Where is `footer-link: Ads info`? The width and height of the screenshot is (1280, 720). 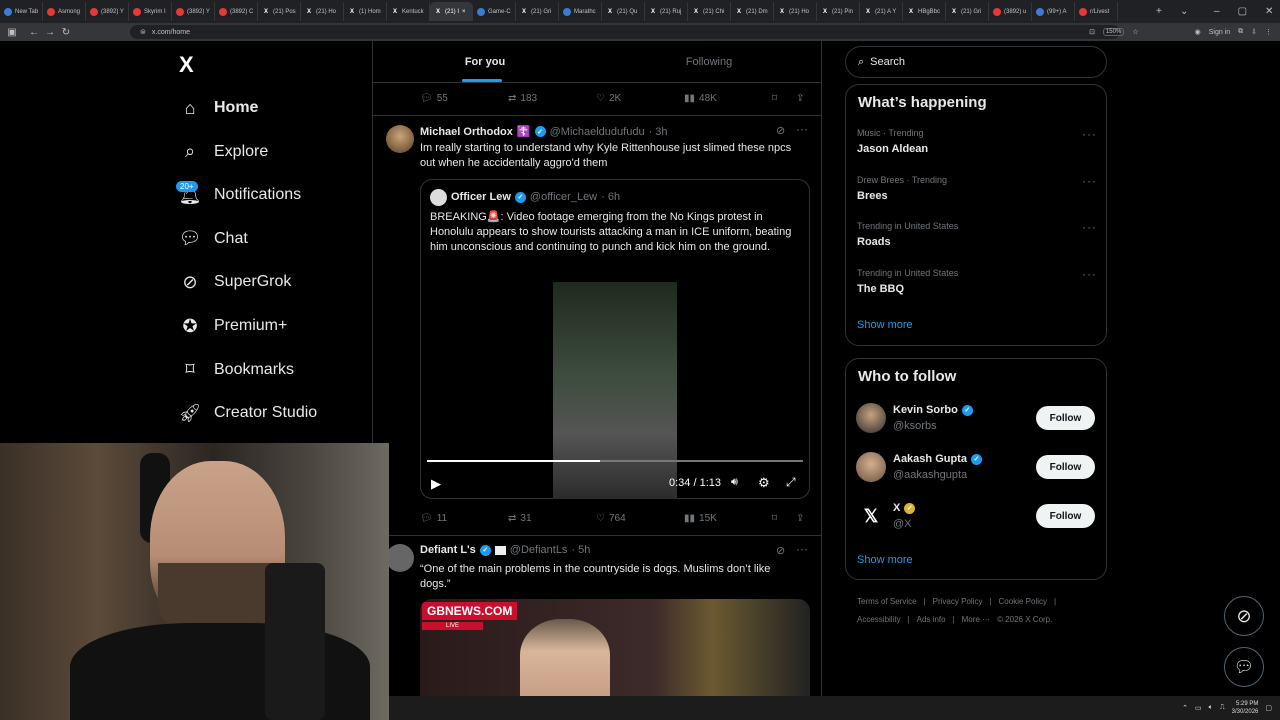
footer-link: Ads info is located at coordinates (931, 619).